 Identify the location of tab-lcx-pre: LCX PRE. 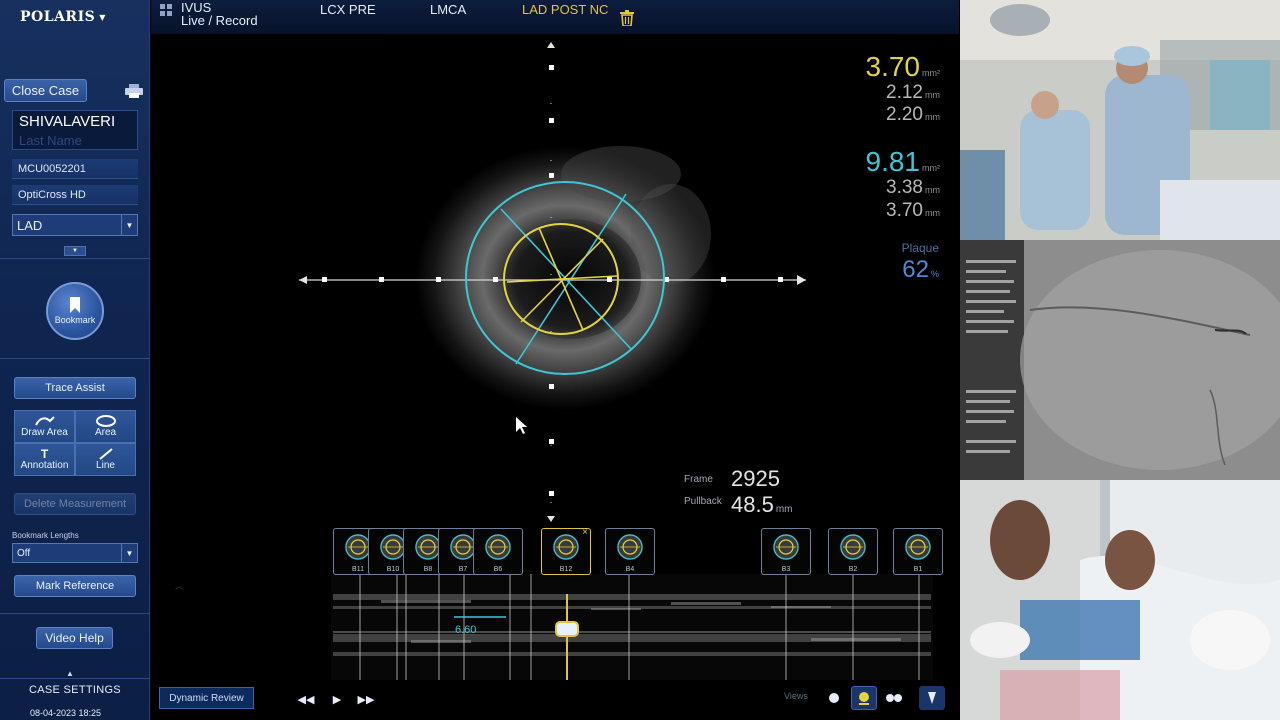
(348, 9).